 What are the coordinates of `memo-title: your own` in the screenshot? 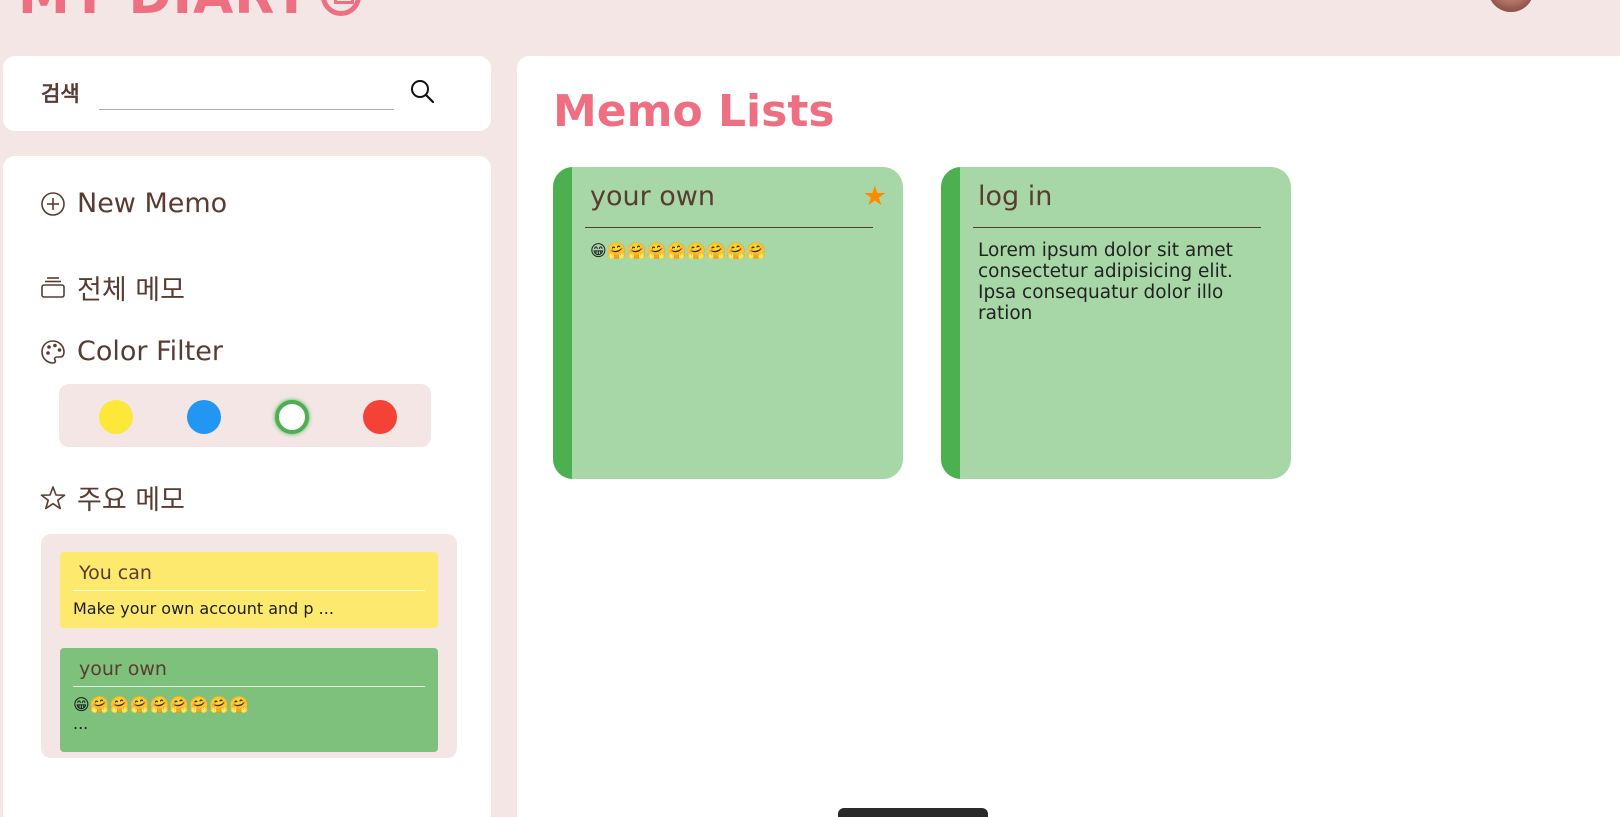 It's located at (653, 196).